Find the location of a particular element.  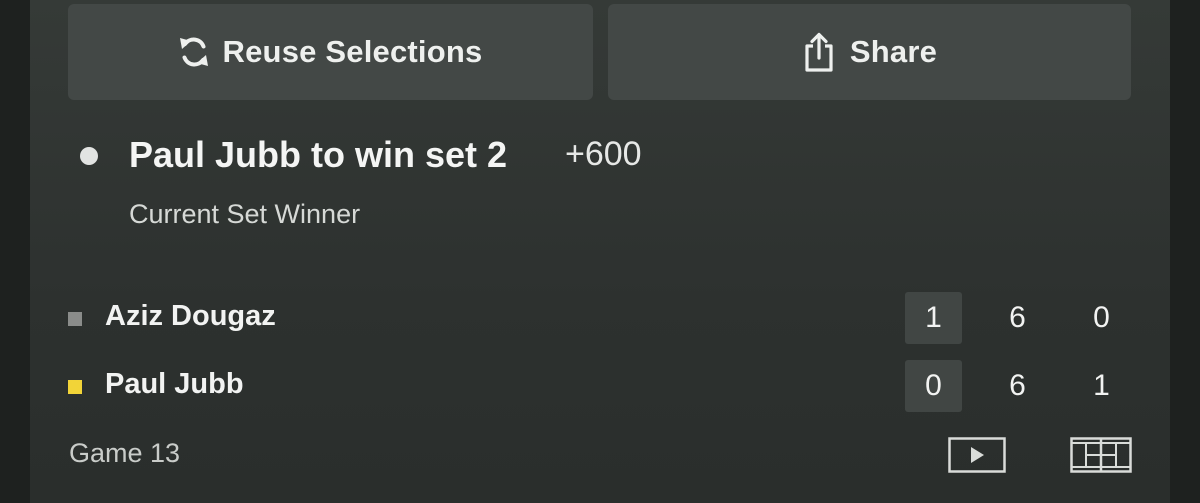

refresh-icon is located at coordinates (194, 52).